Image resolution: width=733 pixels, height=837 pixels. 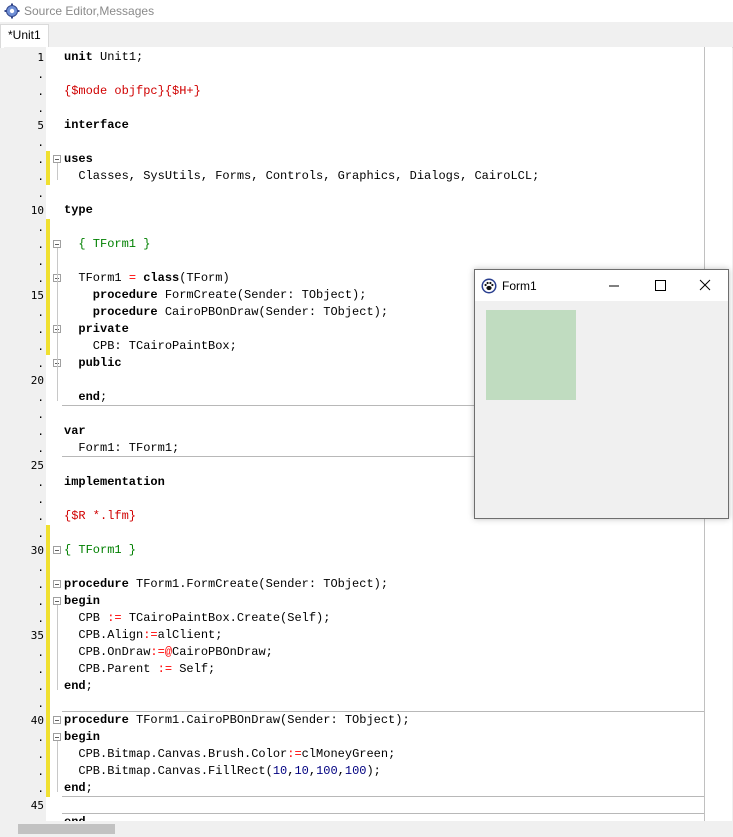 I want to click on code-token: procedure, so click(x=114, y=295).